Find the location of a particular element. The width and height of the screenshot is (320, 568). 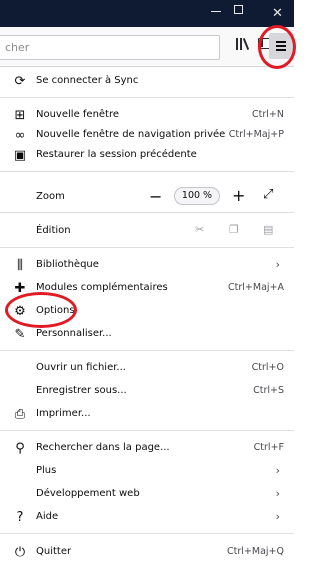

menu-item-restore-session: ▣ Restaurer la session précédente is located at coordinates (147, 156).